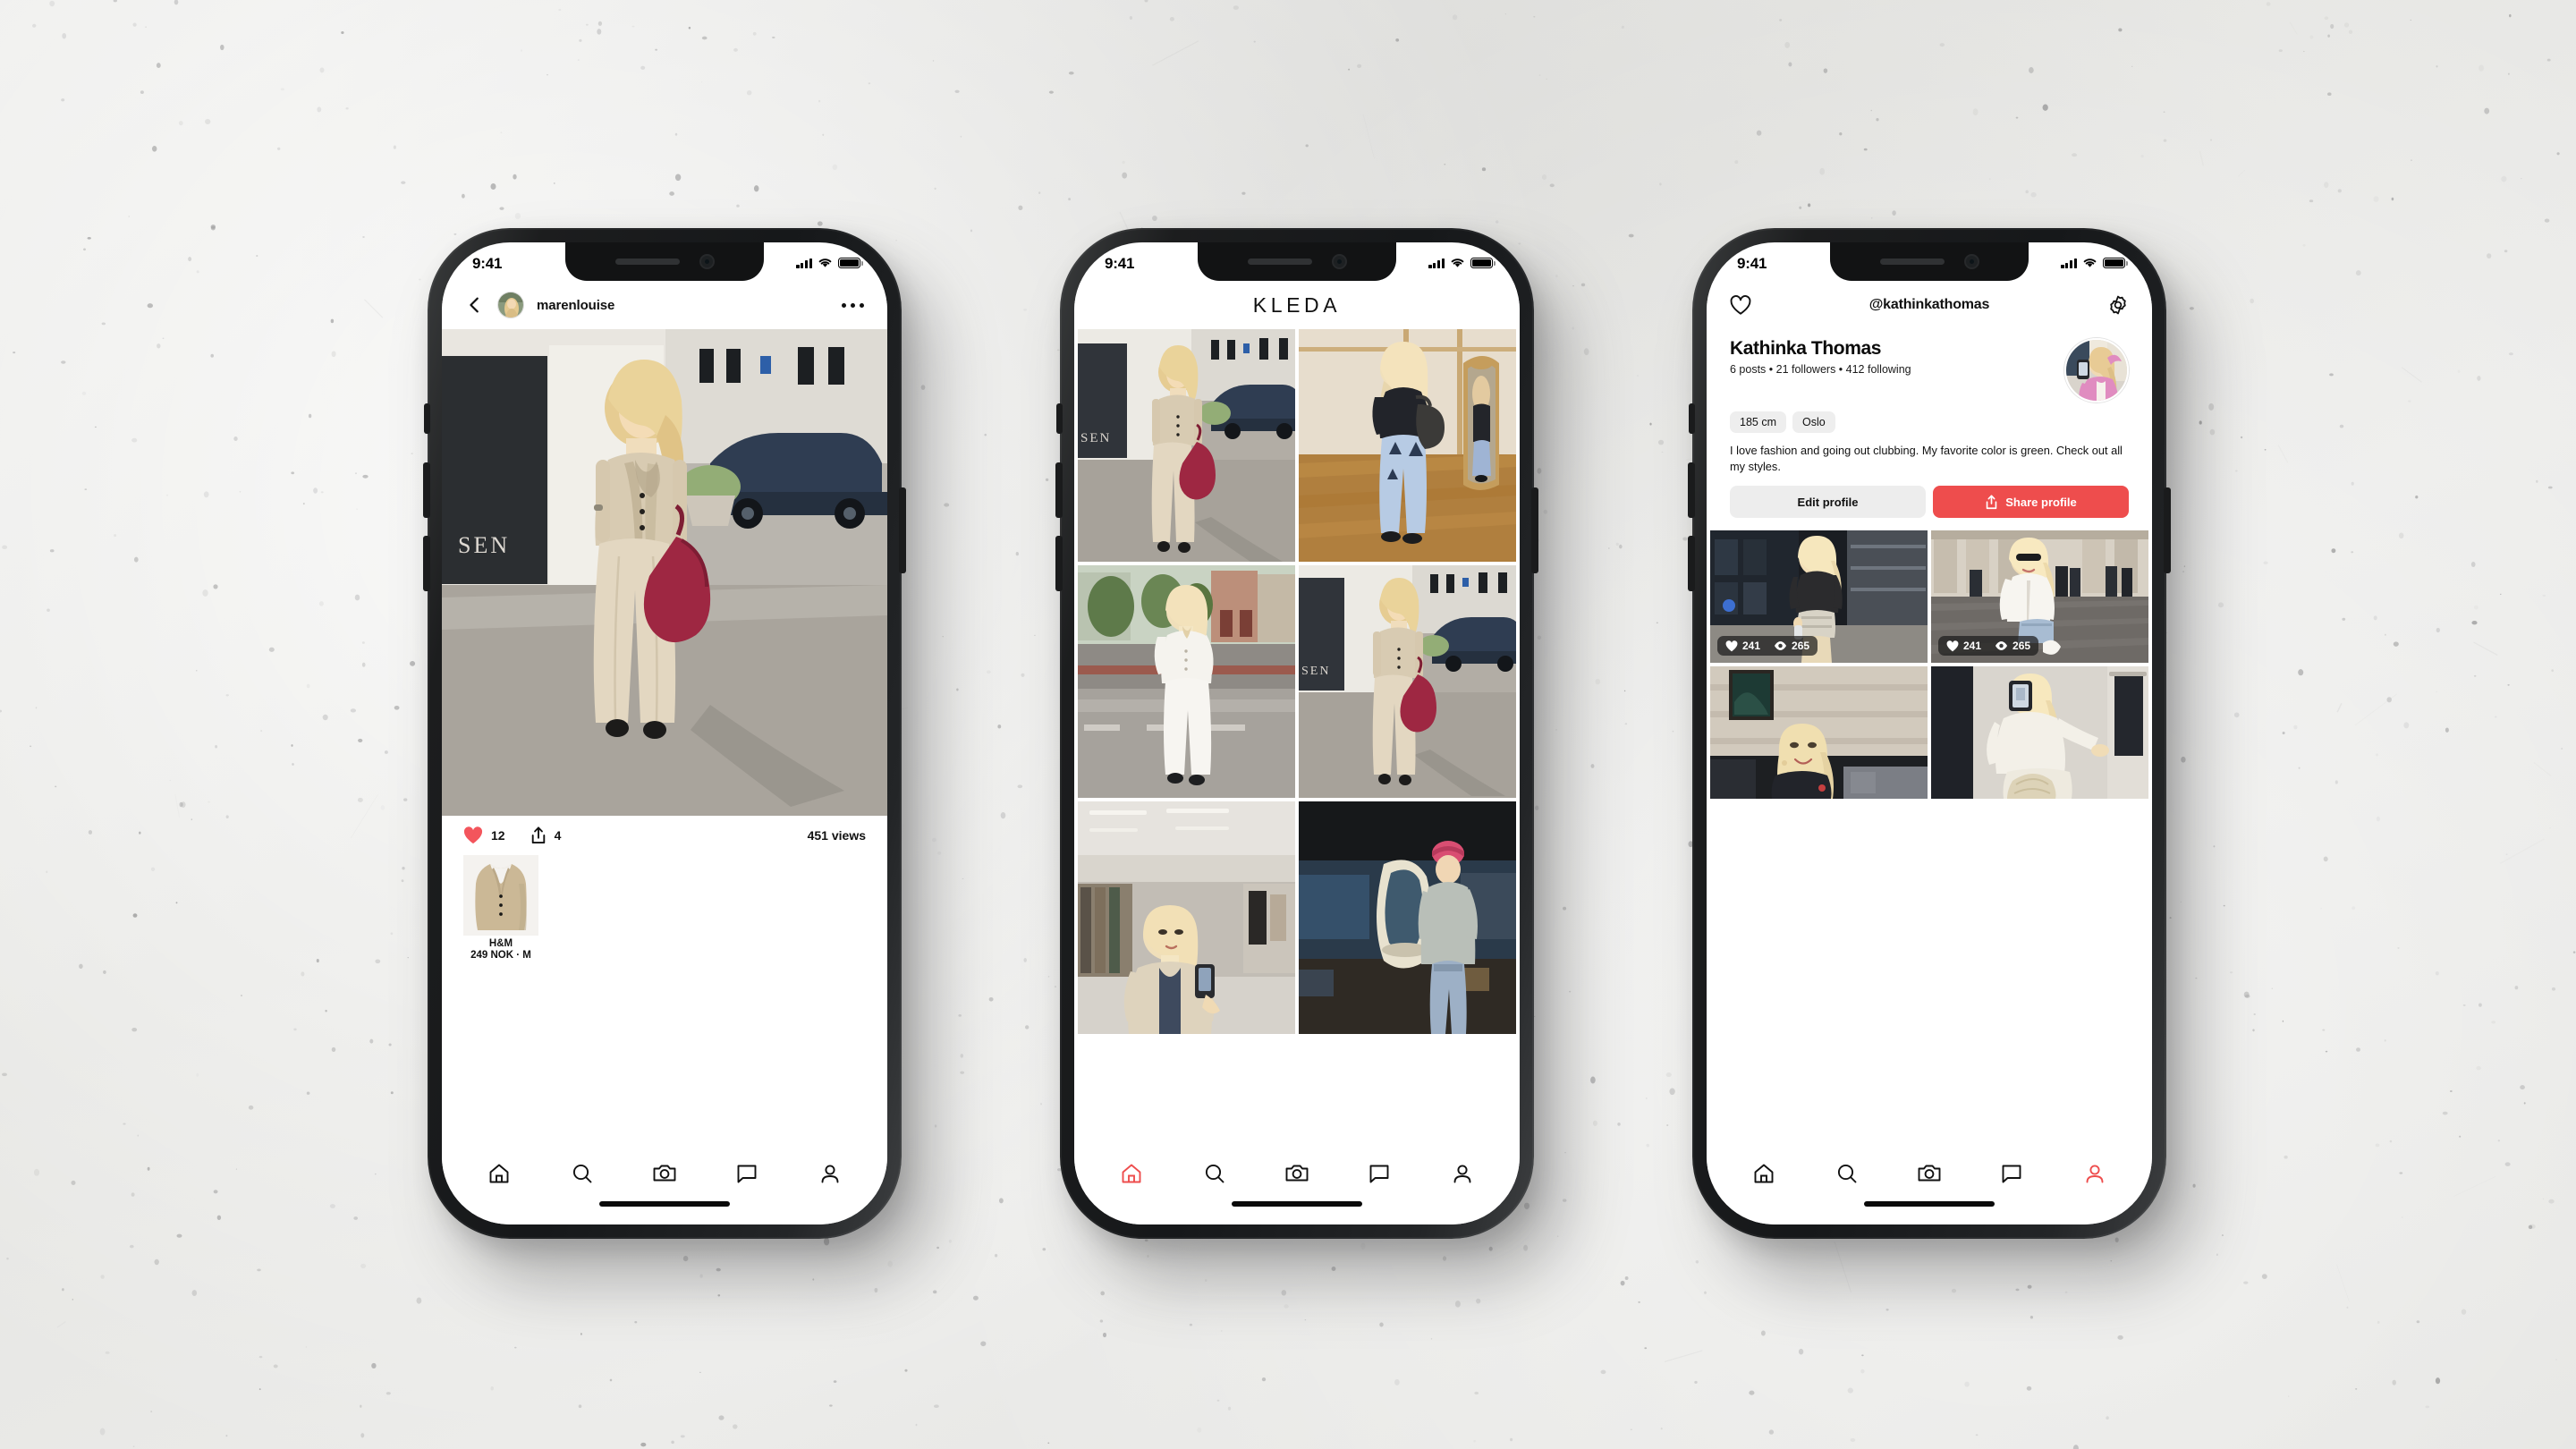 The height and width of the screenshot is (1449, 2576). I want to click on share-profile-button: Share profile, so click(2031, 502).